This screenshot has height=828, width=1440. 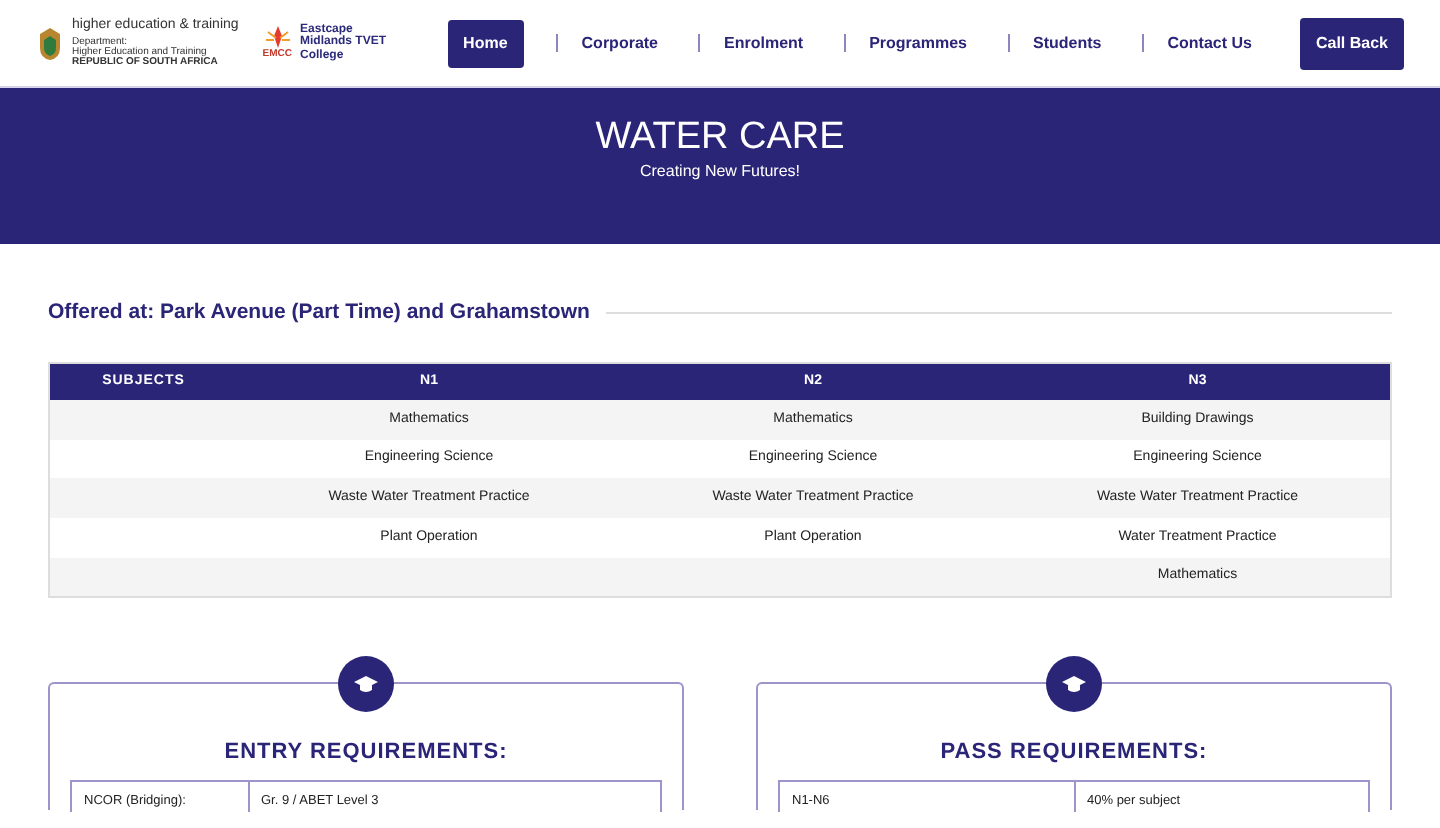 I want to click on coat-of-arms-icon, so click(x=50, y=43).